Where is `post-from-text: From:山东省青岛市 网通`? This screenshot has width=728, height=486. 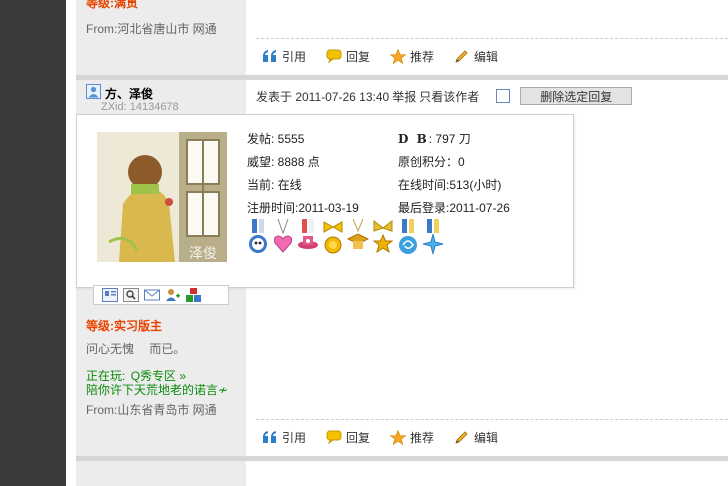 post-from-text: From:山东省青岛市 网通 is located at coordinates (151, 410).